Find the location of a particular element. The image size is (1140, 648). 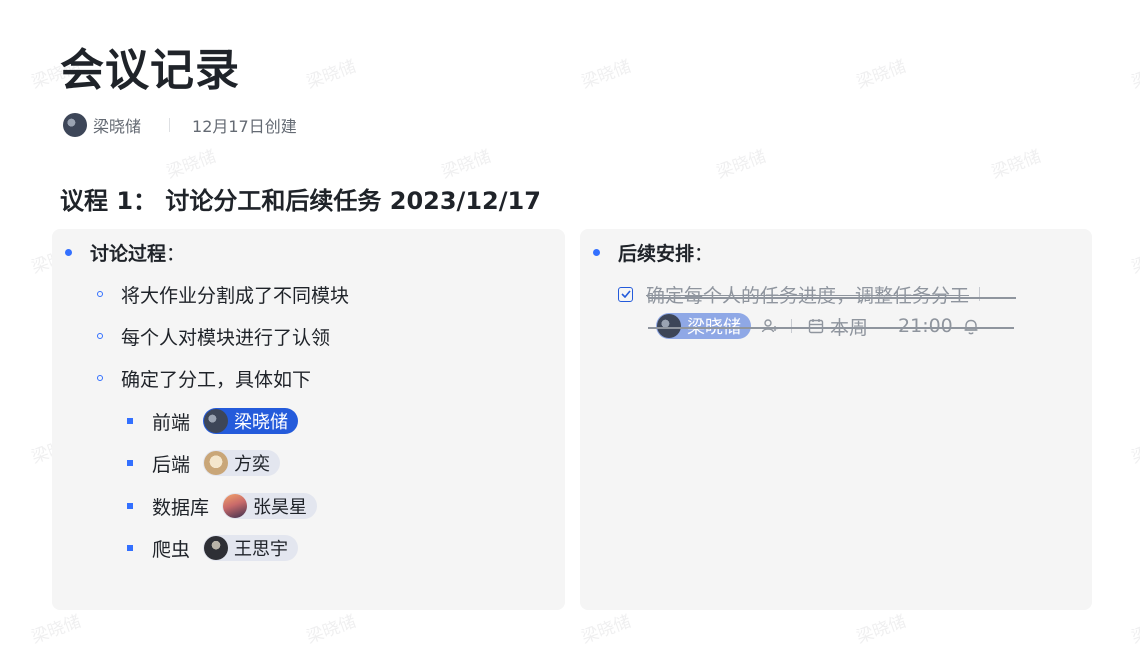

page-title: 会议记录 is located at coordinates (150, 70).